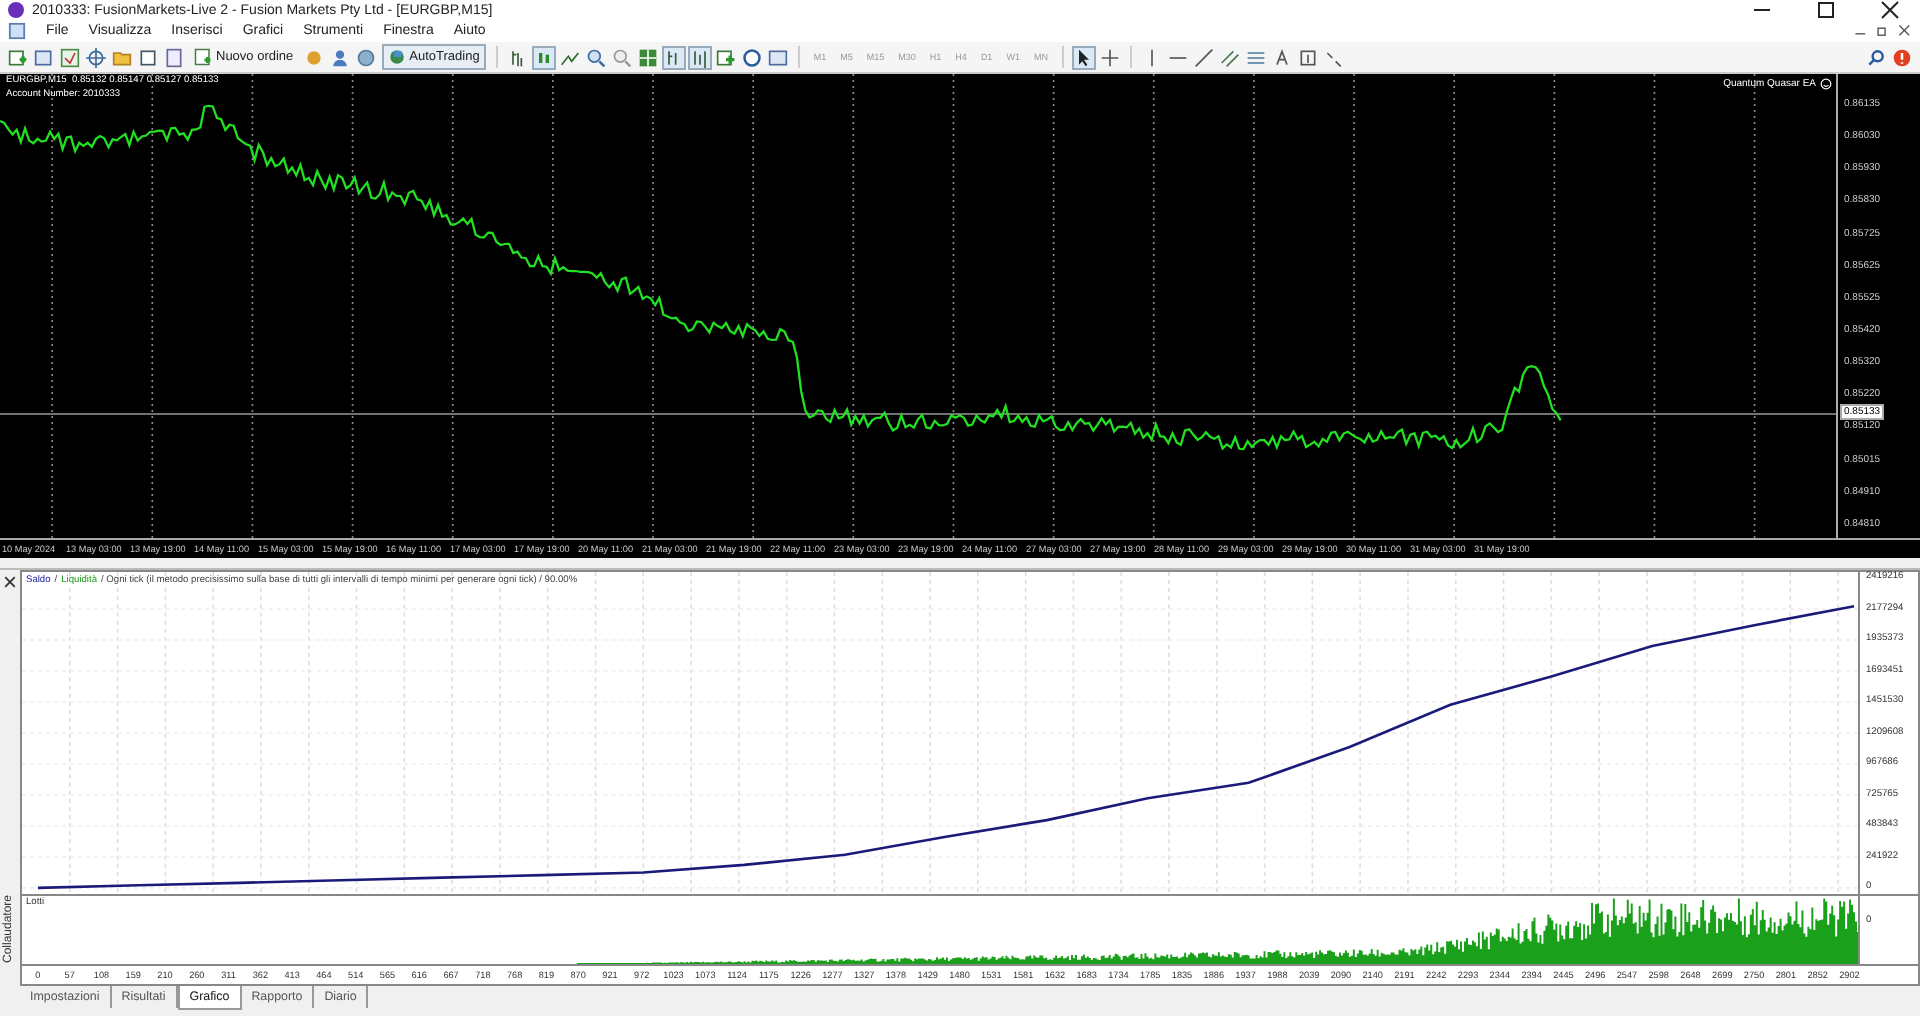 The width and height of the screenshot is (1920, 1016). What do you see at coordinates (1883, 31) in the screenshot?
I see `restore-icon` at bounding box center [1883, 31].